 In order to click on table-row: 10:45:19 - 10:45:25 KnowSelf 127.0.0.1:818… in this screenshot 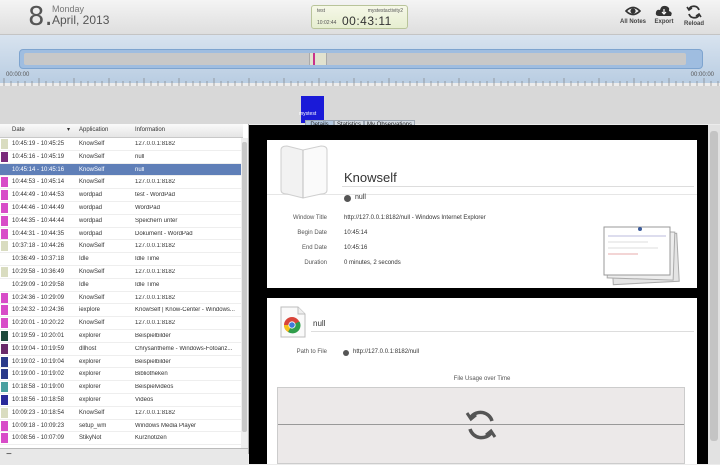, I will do `click(120, 144)`.